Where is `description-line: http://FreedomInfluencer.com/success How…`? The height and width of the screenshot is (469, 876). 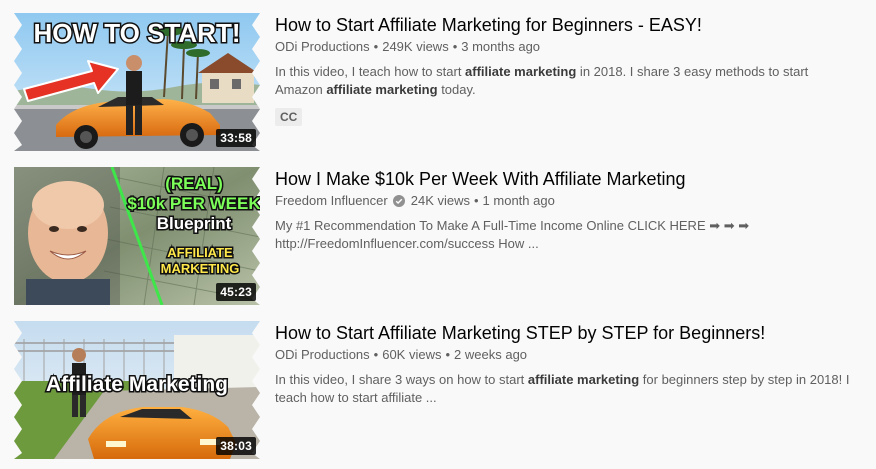
description-line: http://FreedomInfluencer.com/success How… is located at coordinates (407, 243).